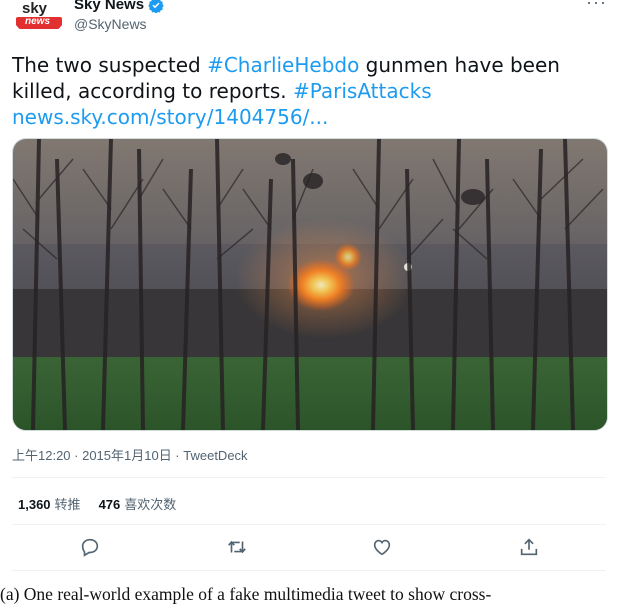 The width and height of the screenshot is (640, 607). Describe the element at coordinates (110, 65) in the screenshot. I see `tweet-text-part: The two suspected` at that location.